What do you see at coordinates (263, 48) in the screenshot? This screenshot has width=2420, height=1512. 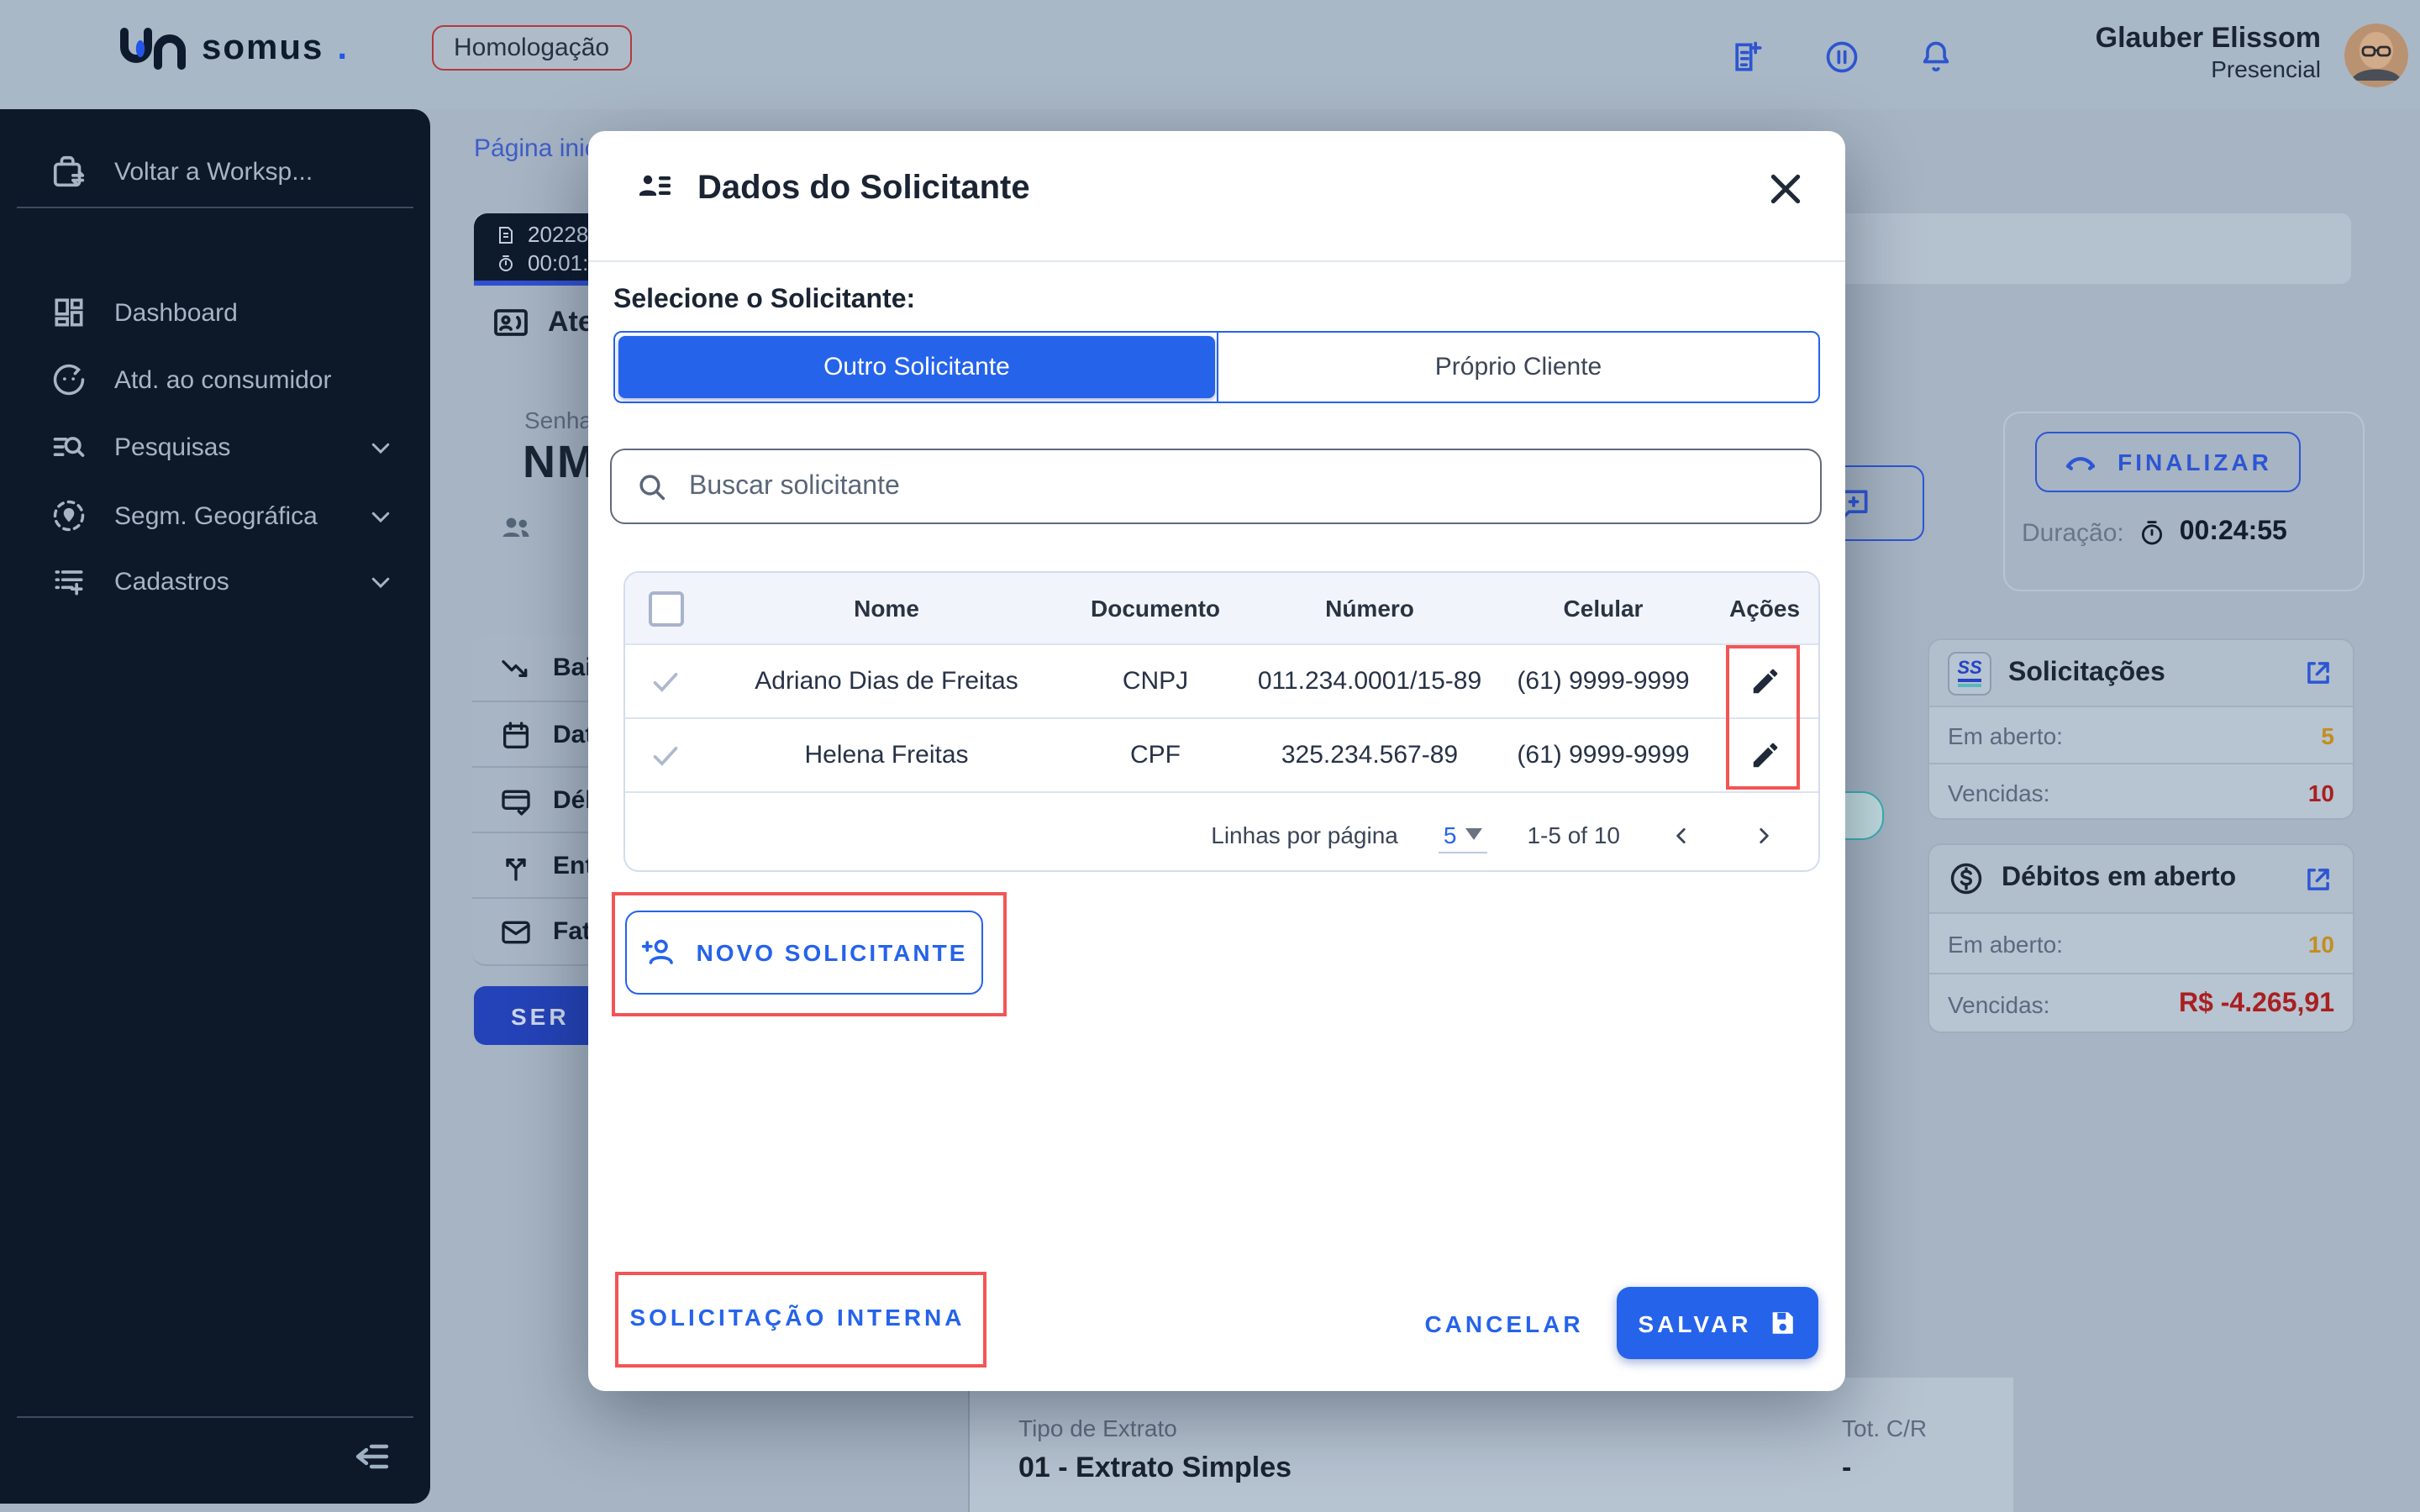 I see `logo-text: somus` at bounding box center [263, 48].